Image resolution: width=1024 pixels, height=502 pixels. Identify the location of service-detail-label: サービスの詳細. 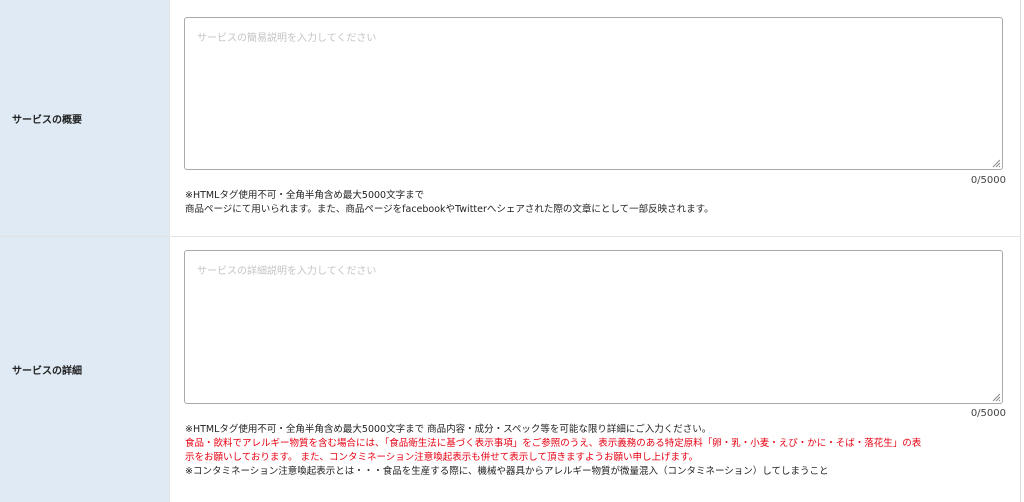
(85, 369).